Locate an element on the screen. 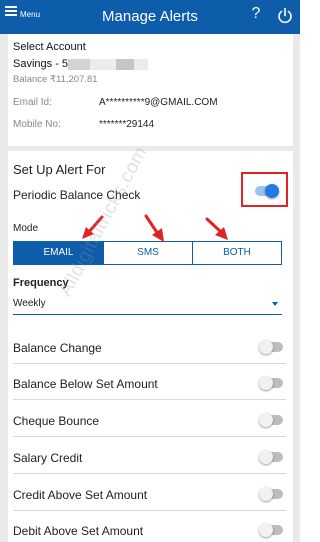  frequency-dropdown: Weekly is located at coordinates (147, 304).